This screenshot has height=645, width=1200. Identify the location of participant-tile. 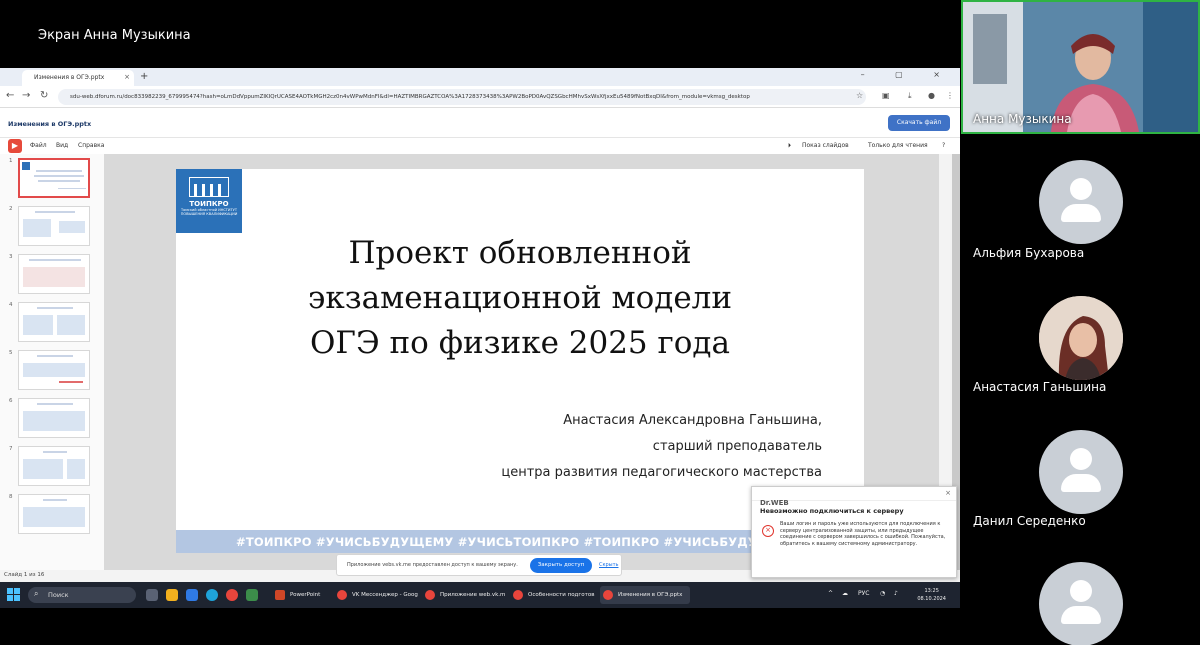
(1080, 588).